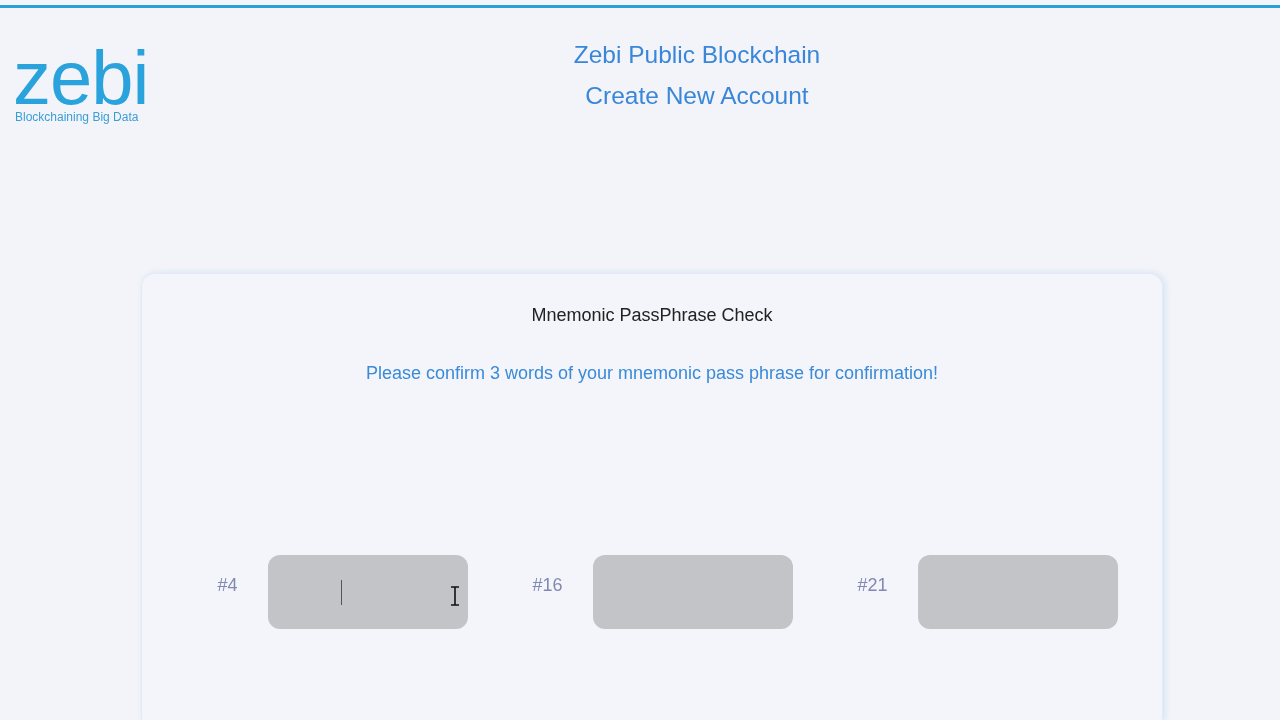  I want to click on instruction-text: Please confirm 3 words of your mnemonic pass phrase for confirmation!, so click(652, 373).